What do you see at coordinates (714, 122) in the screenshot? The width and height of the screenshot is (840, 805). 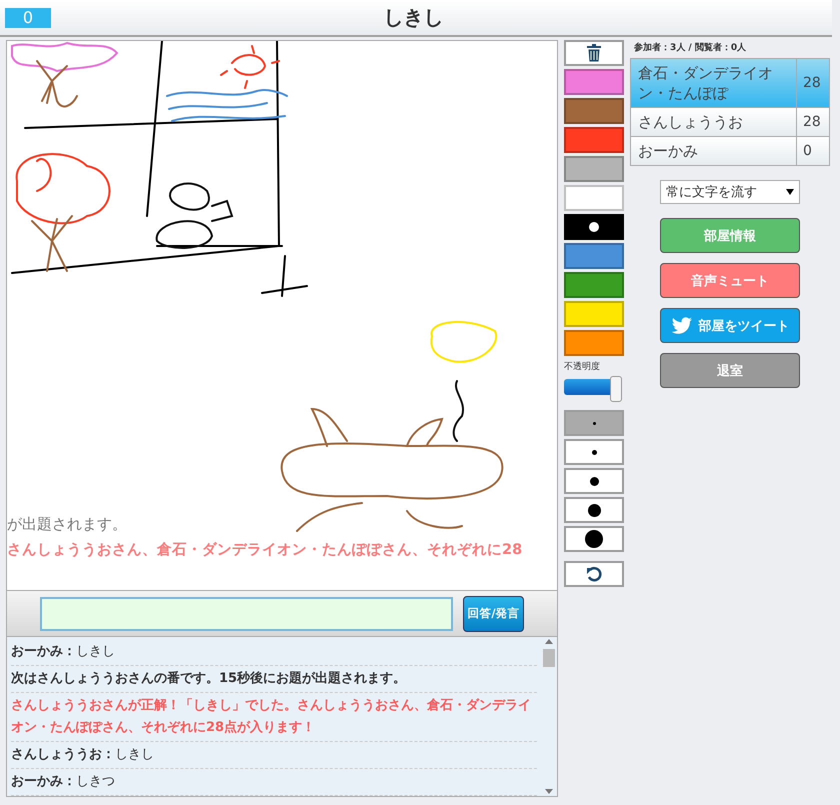 I see `player-name: さんしょううお` at bounding box center [714, 122].